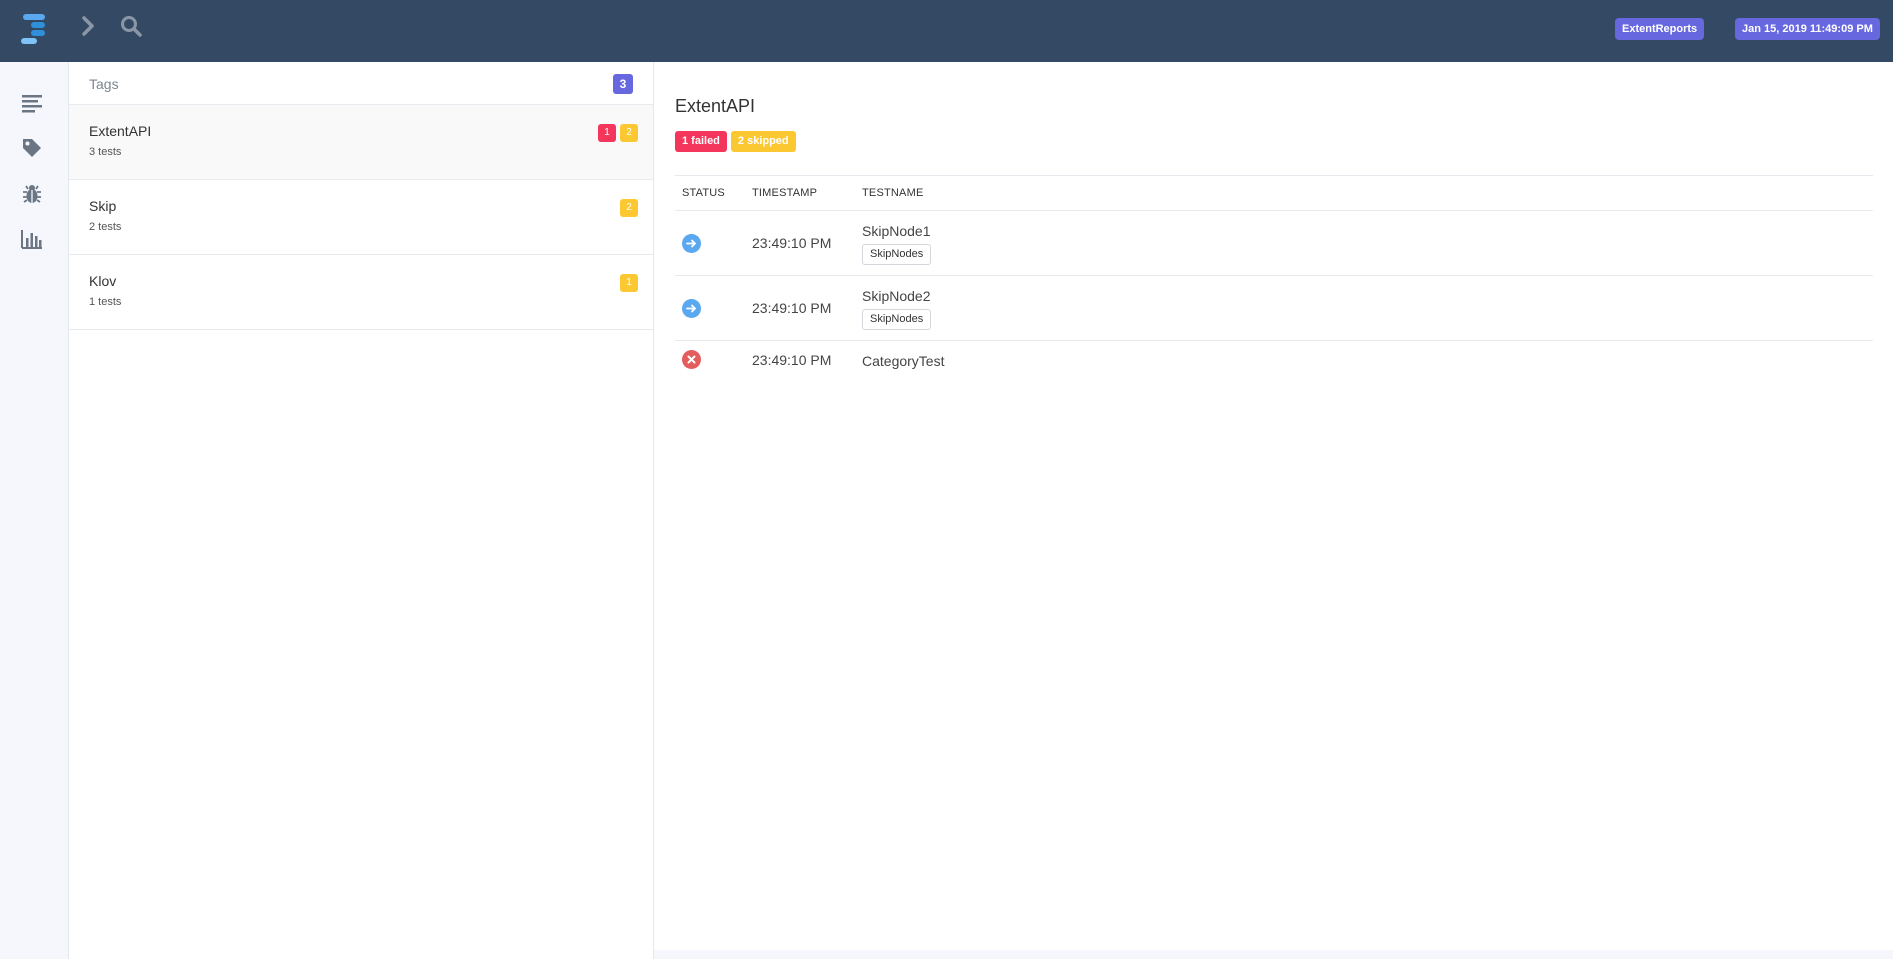  I want to click on tag-count-badge: 3, so click(623, 84).